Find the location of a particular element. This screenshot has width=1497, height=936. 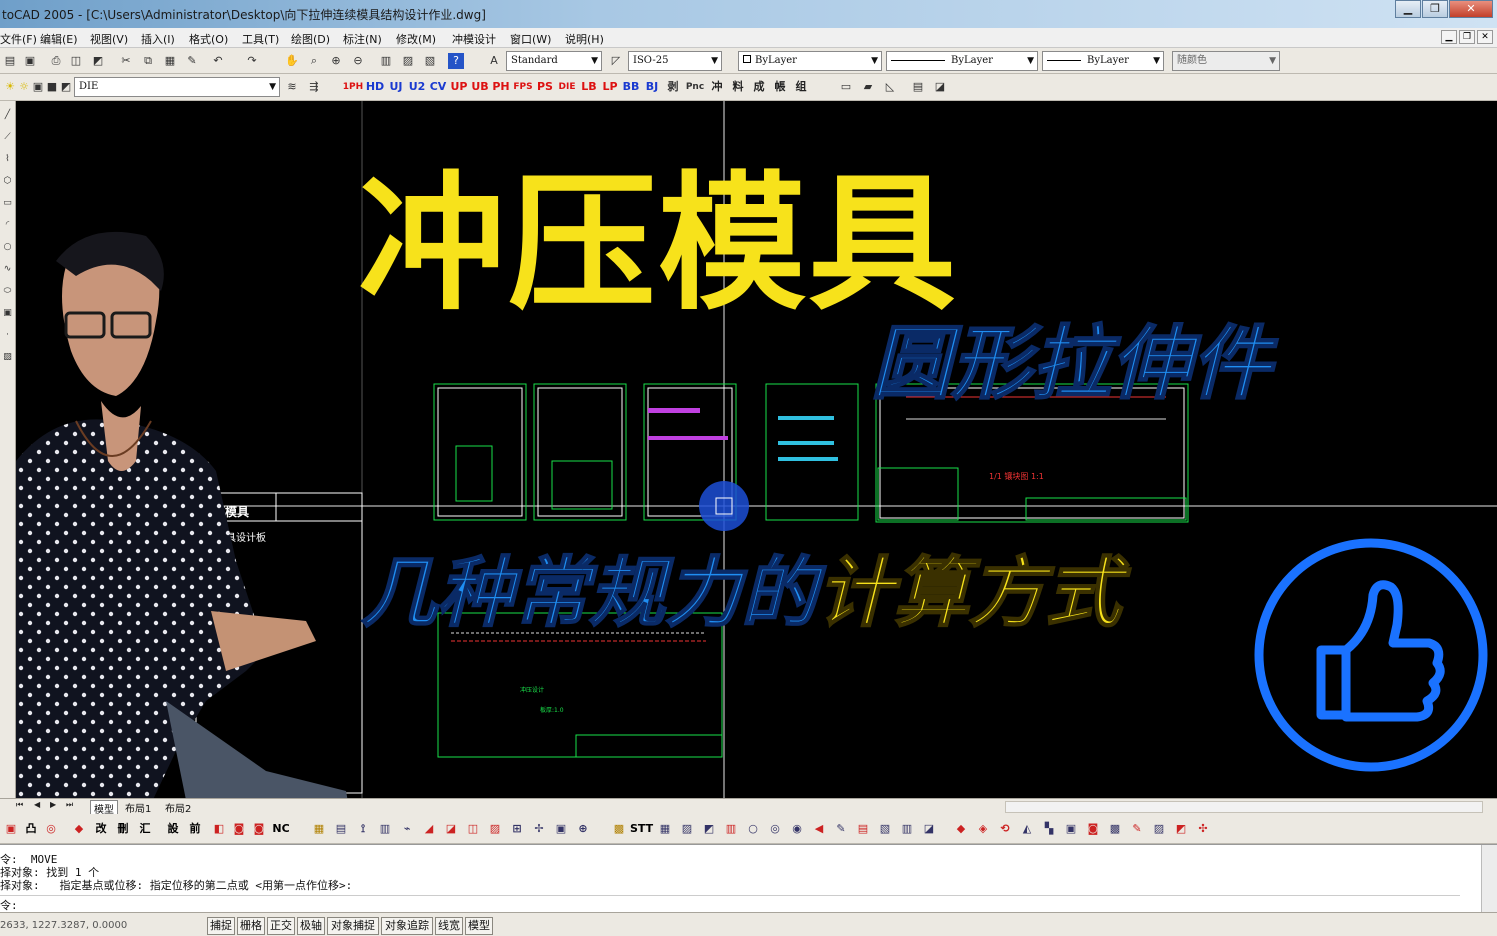

tool-icon: ◧ is located at coordinates (219, 829).